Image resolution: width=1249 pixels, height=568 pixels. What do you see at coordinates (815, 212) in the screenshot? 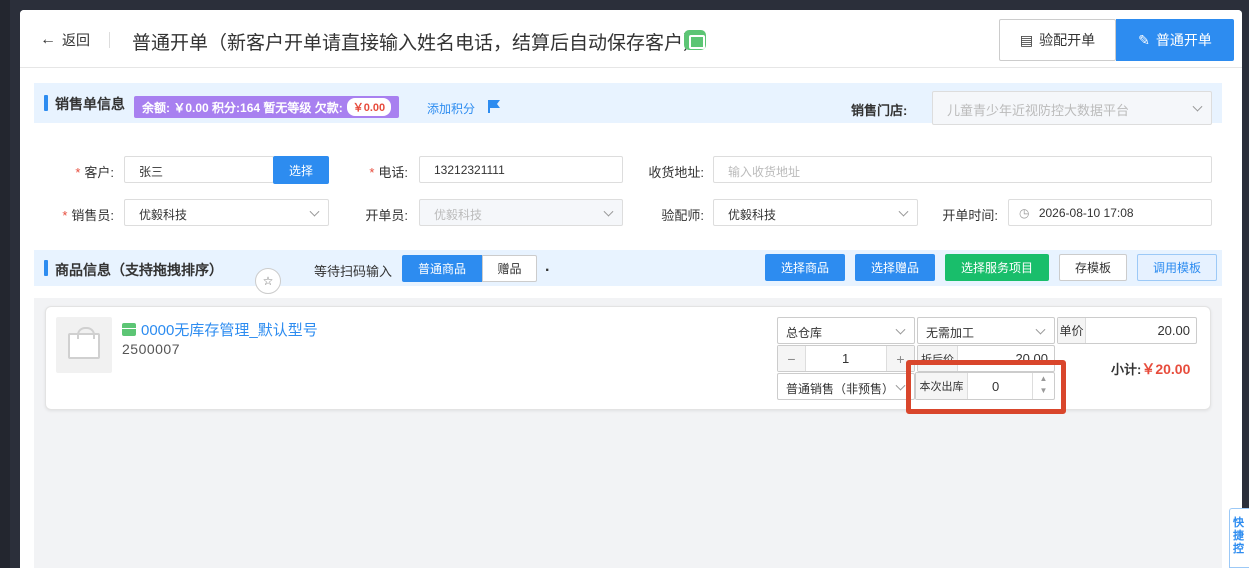
I see `optician-select: 优毅科技` at bounding box center [815, 212].